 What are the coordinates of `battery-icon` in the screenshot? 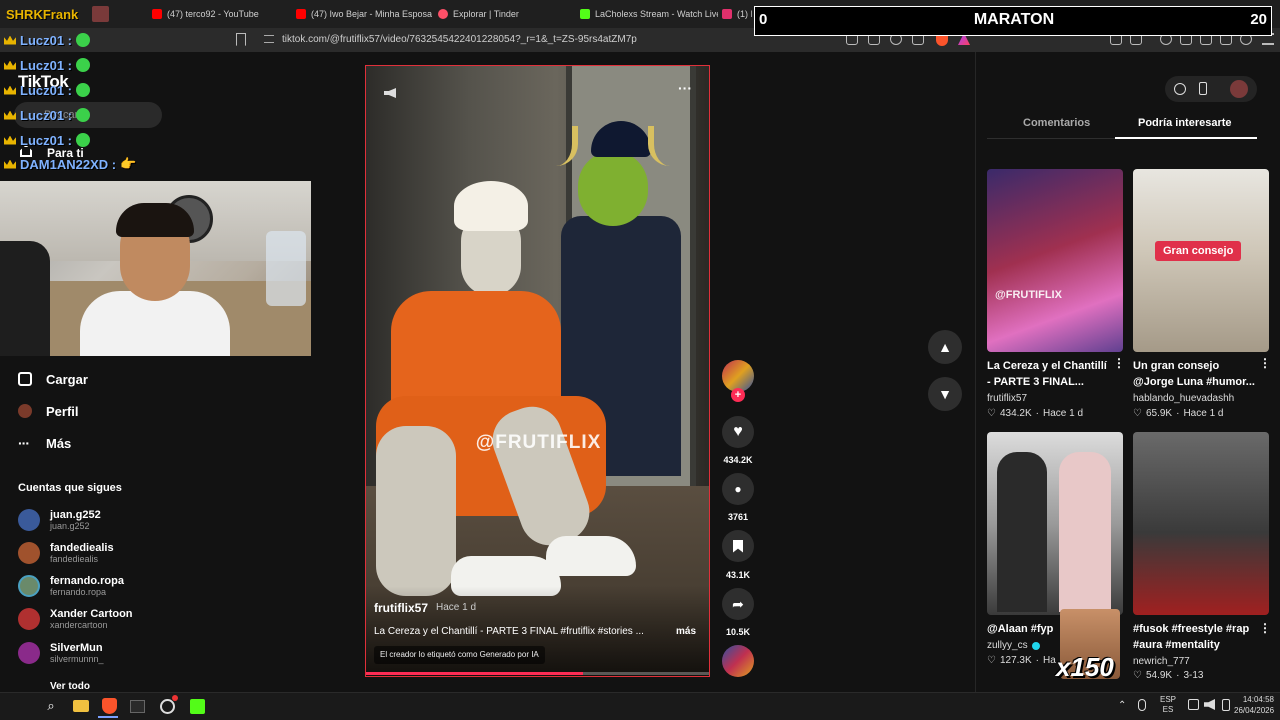 It's located at (1226, 705).